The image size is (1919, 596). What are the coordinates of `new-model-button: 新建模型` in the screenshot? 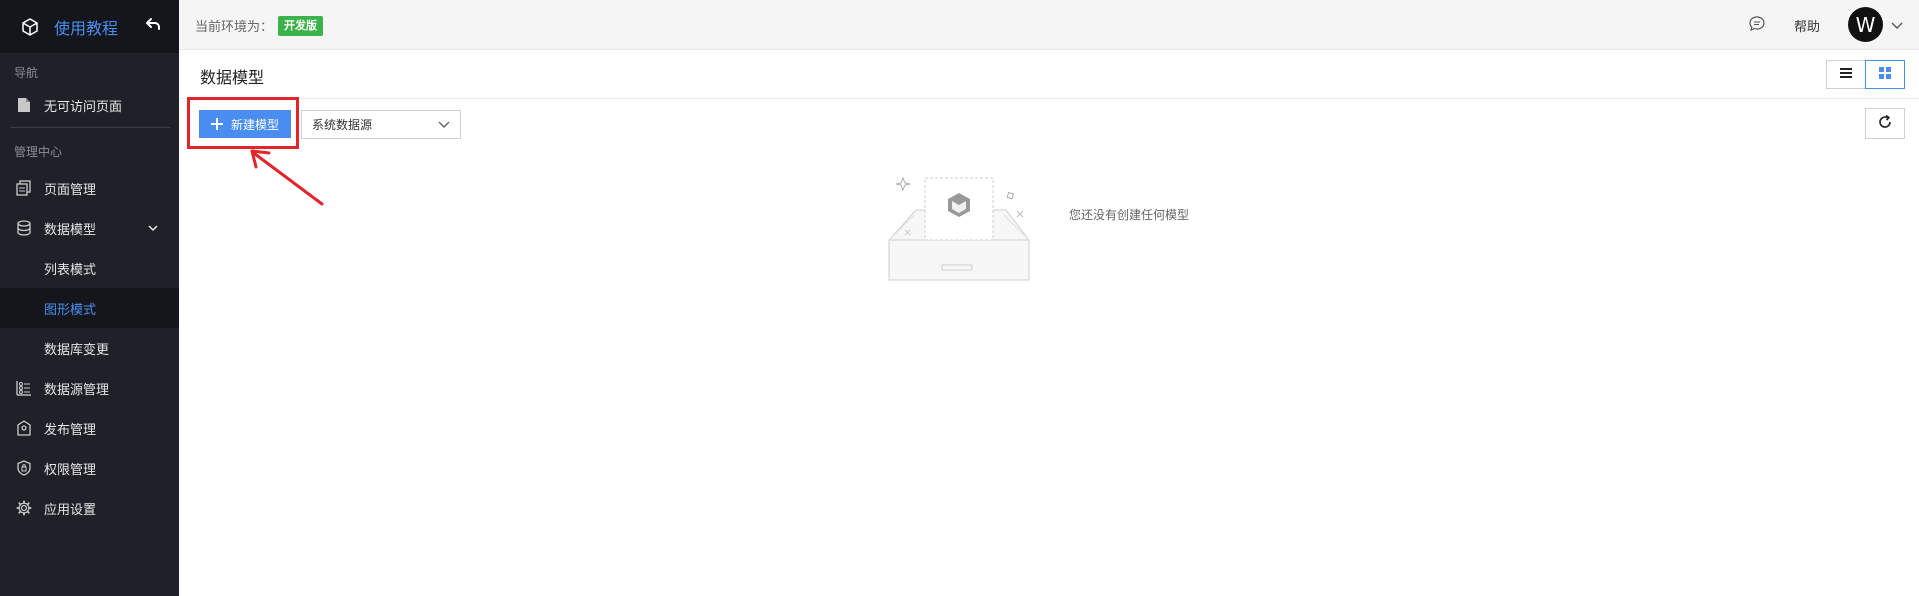 It's located at (245, 124).